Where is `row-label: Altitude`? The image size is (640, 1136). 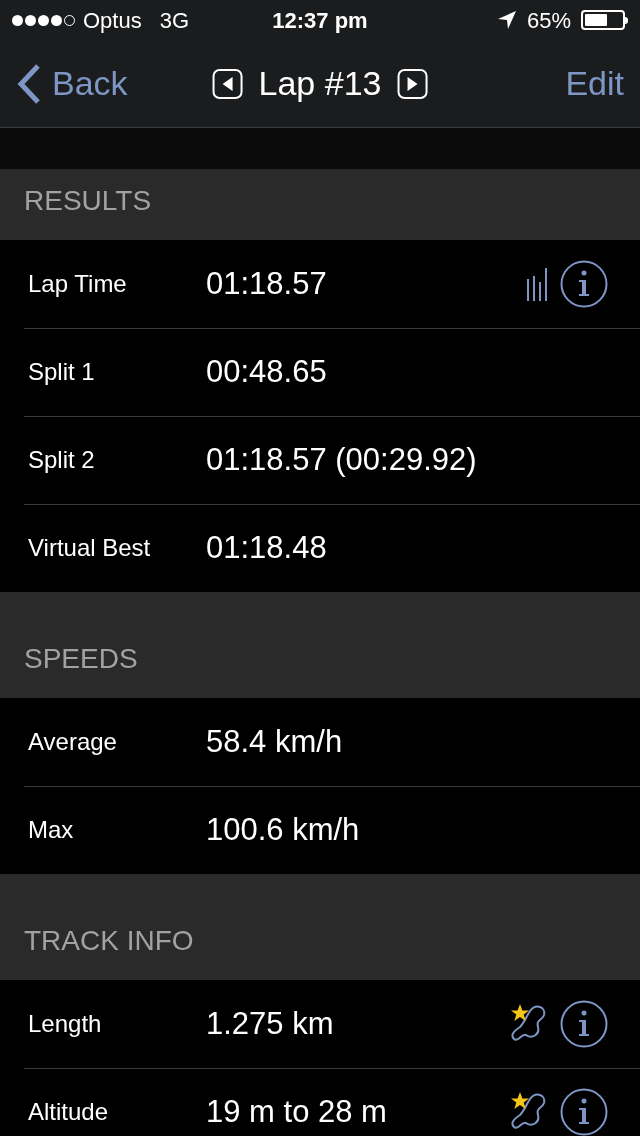
row-label: Altitude is located at coordinates (69, 1112).